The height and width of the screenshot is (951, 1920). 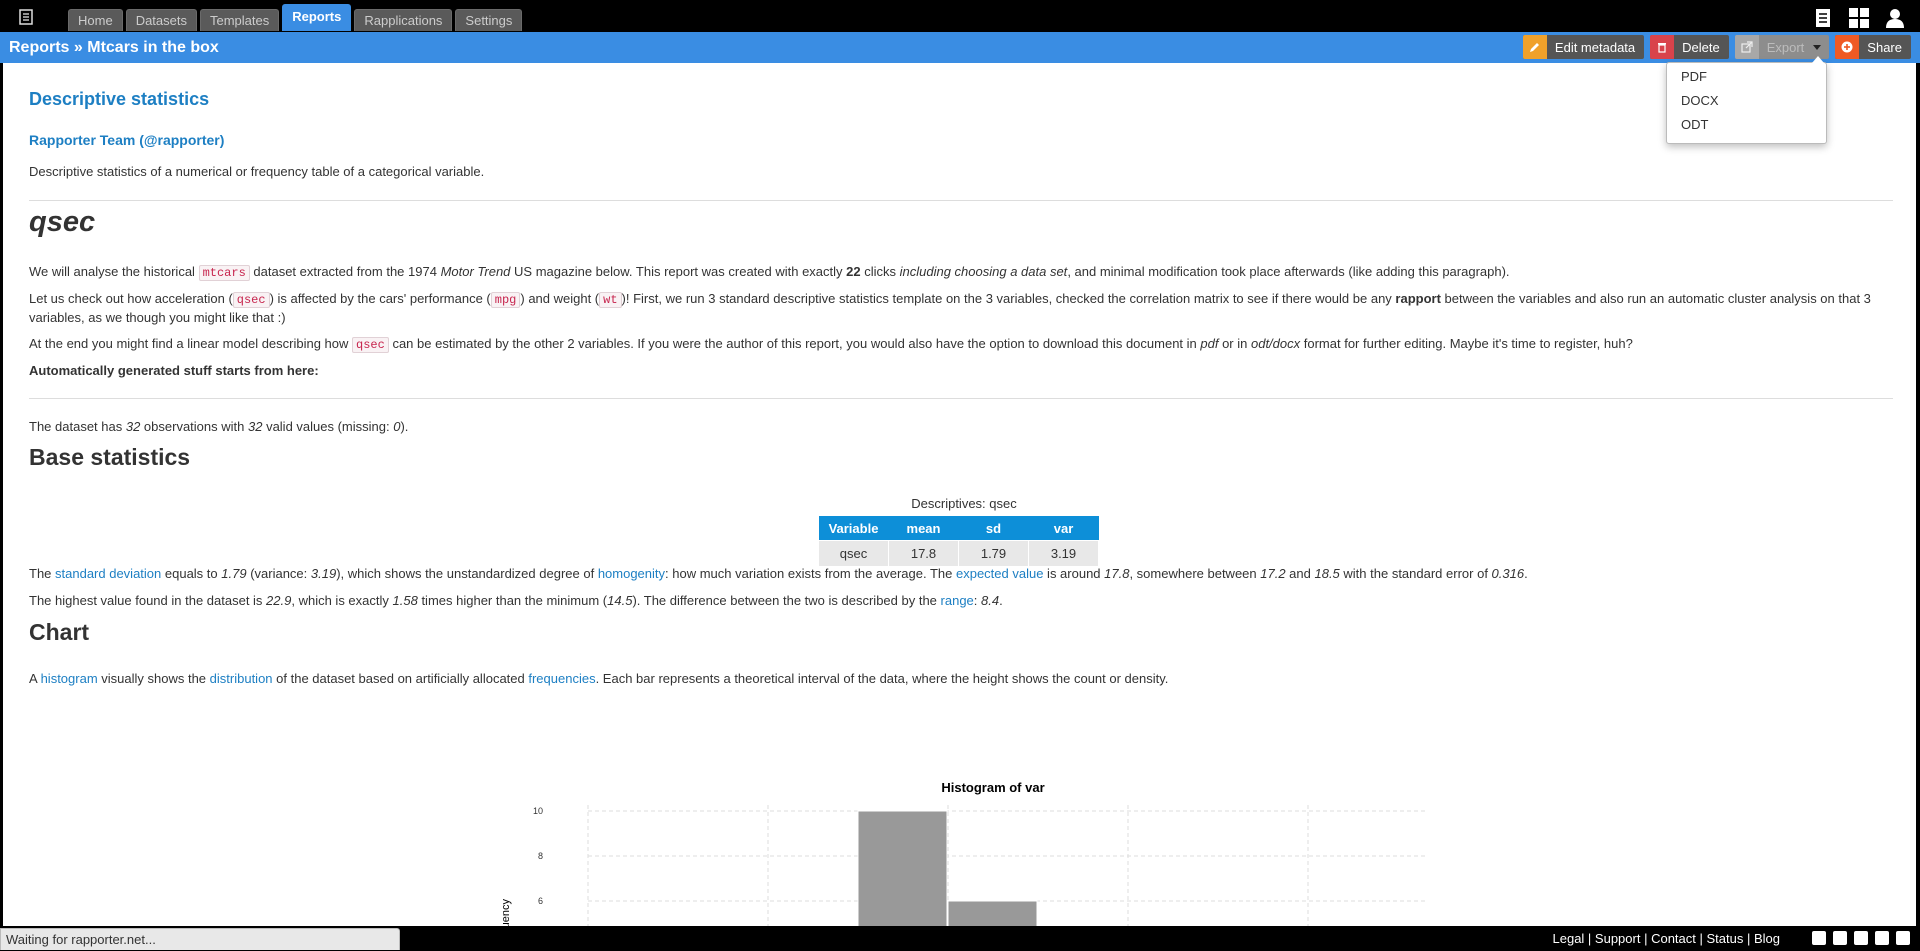 I want to click on footer-link-support: Support, so click(x=1618, y=938).